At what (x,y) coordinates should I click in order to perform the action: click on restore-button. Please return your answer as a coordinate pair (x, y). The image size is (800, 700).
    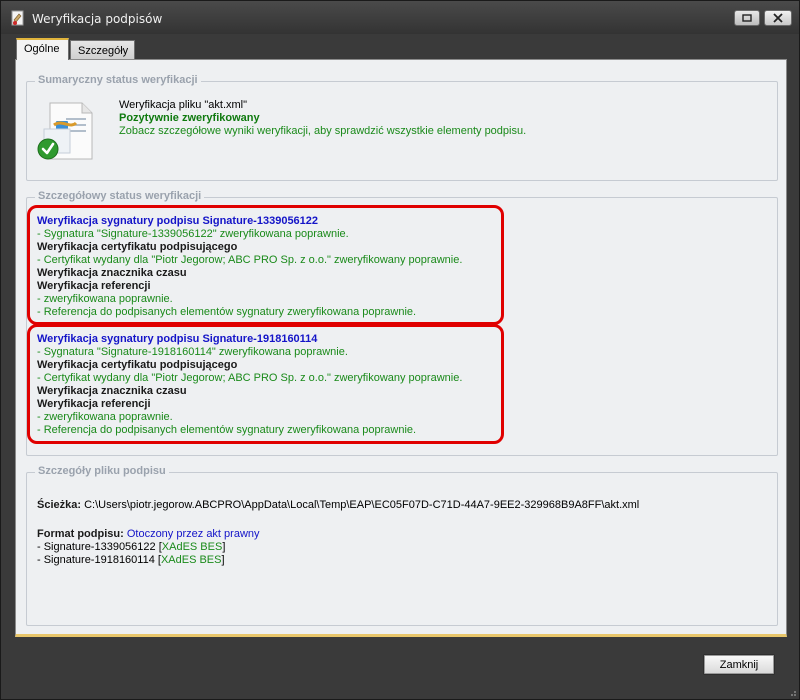
    Looking at the image, I should click on (747, 18).